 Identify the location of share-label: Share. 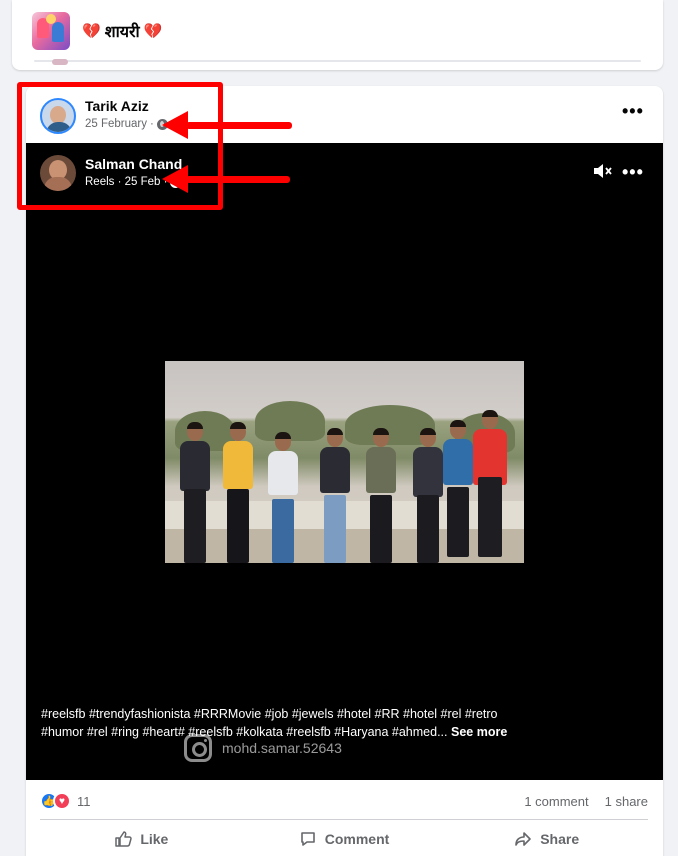
(560, 839).